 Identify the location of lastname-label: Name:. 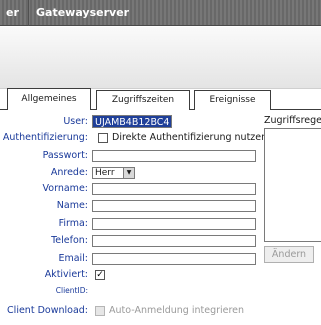
(72, 205).